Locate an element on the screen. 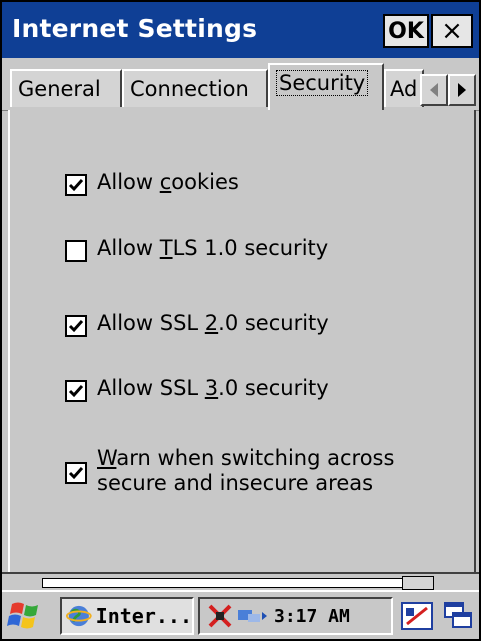 Image resolution: width=481 pixels, height=641 pixels. close-button: × is located at coordinates (452, 31).